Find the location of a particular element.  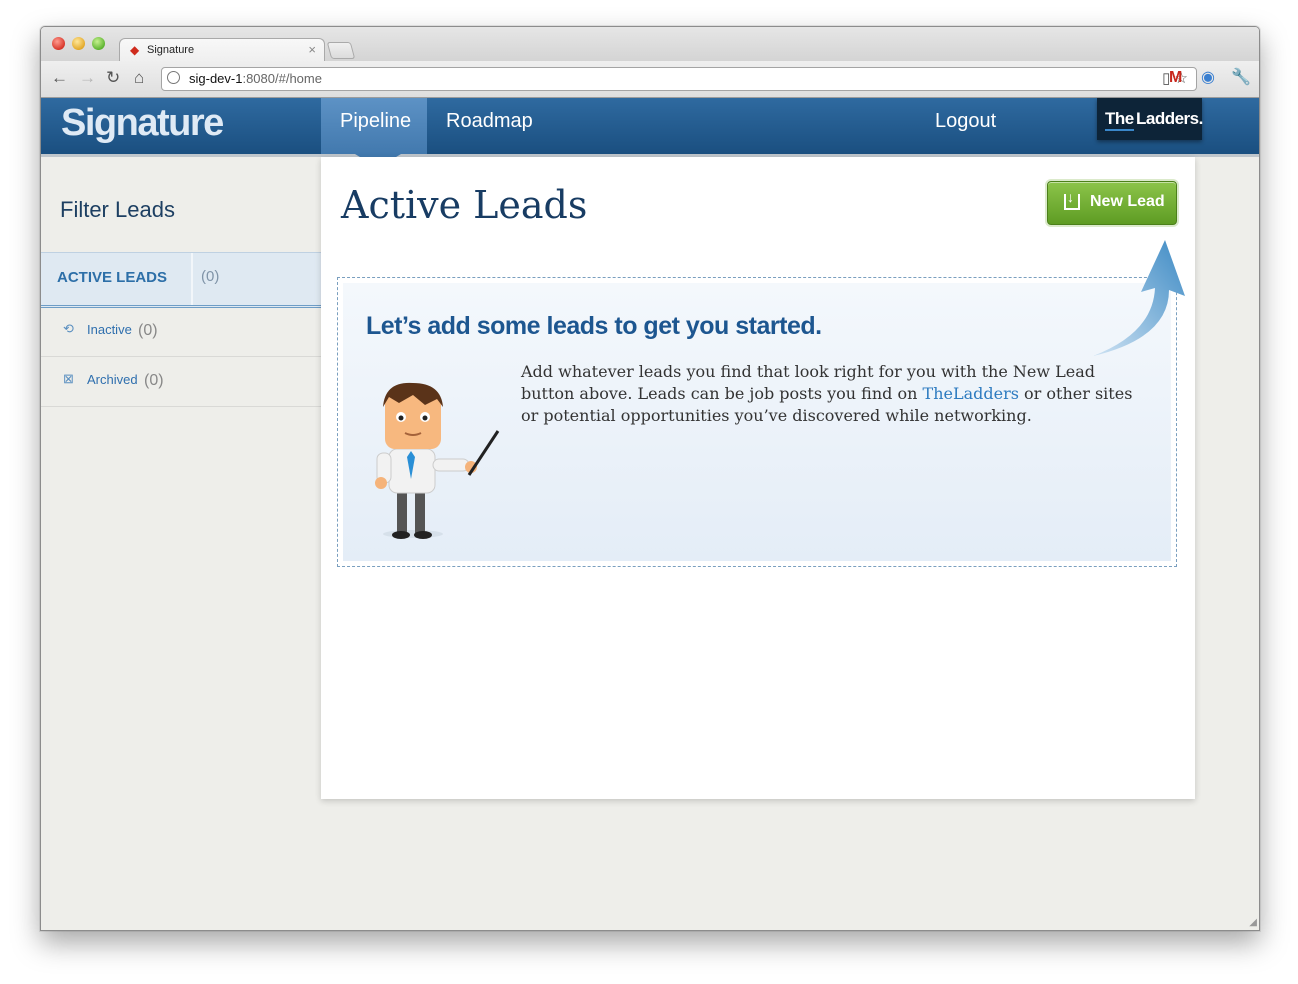

filter-inactive: ⟲ Inactive (0) is located at coordinates (181, 332).